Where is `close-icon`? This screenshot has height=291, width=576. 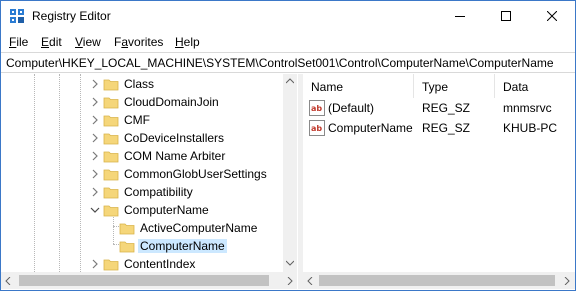
close-icon is located at coordinates (552, 16).